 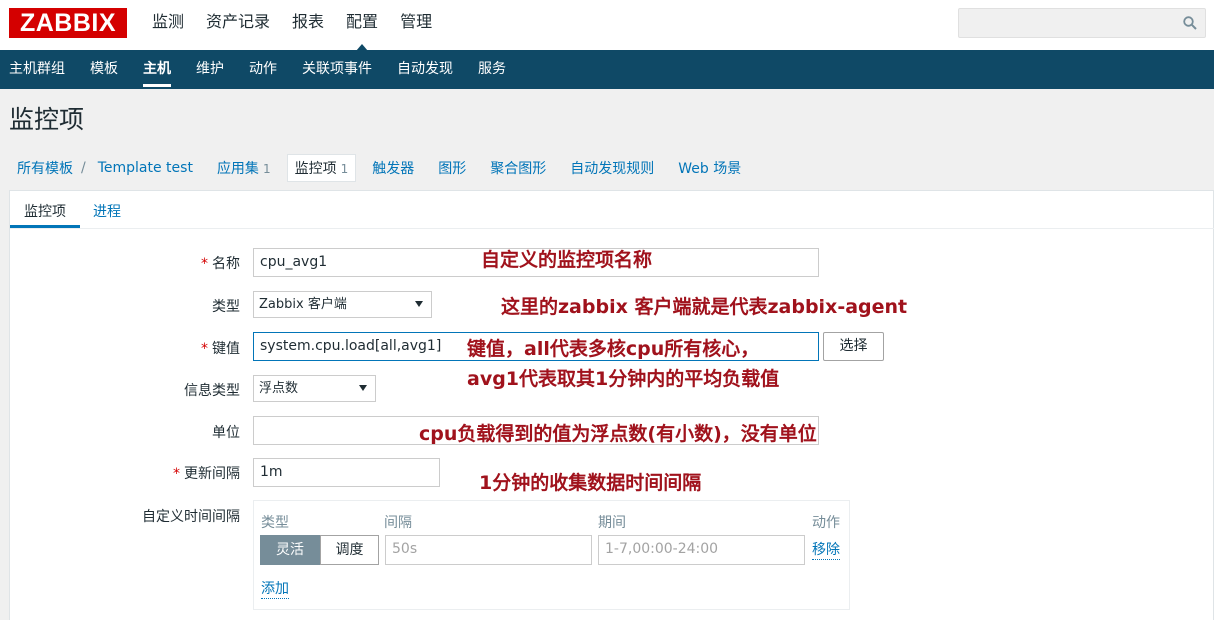 I want to click on custom-period-input: 1-7,00:00-24:00, so click(x=701, y=550).